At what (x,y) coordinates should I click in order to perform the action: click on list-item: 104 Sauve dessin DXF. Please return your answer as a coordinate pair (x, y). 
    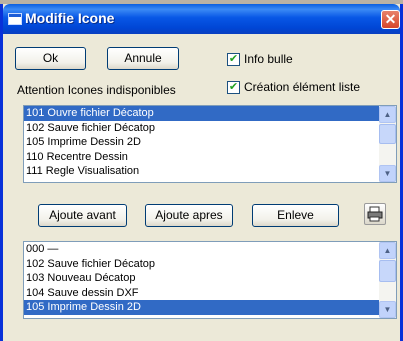
    Looking at the image, I should click on (210, 293).